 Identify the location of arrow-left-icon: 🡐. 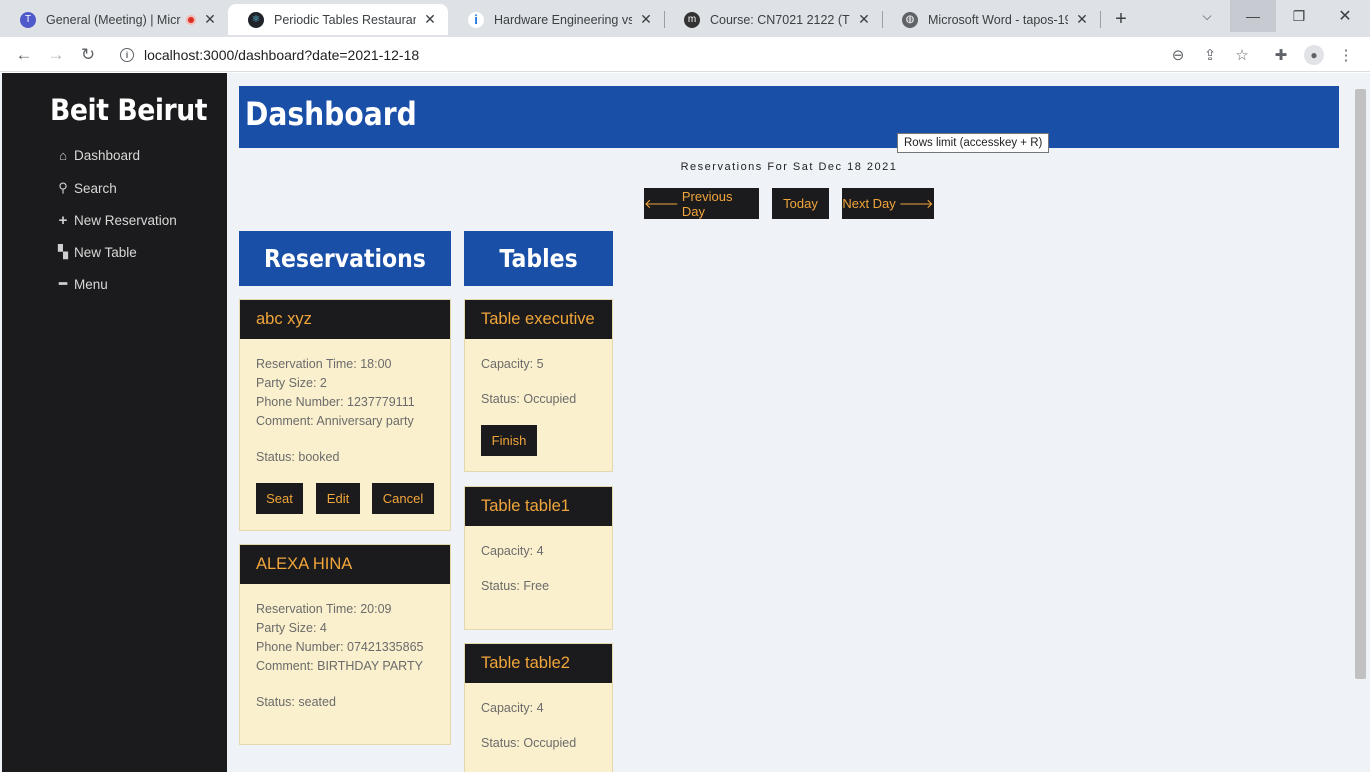
(661, 203).